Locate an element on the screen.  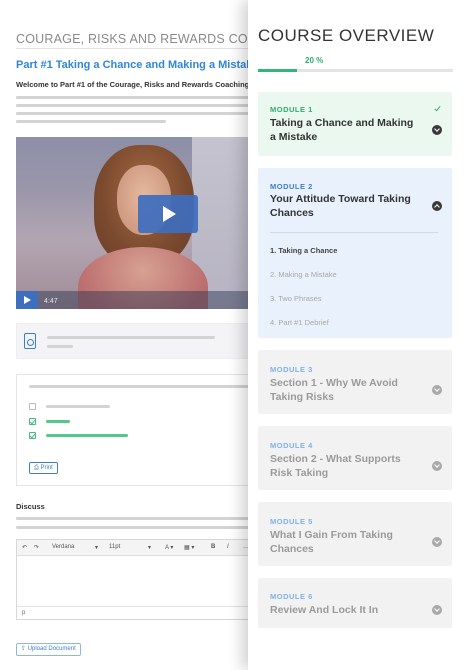
print-label: Print is located at coordinates (46, 468).